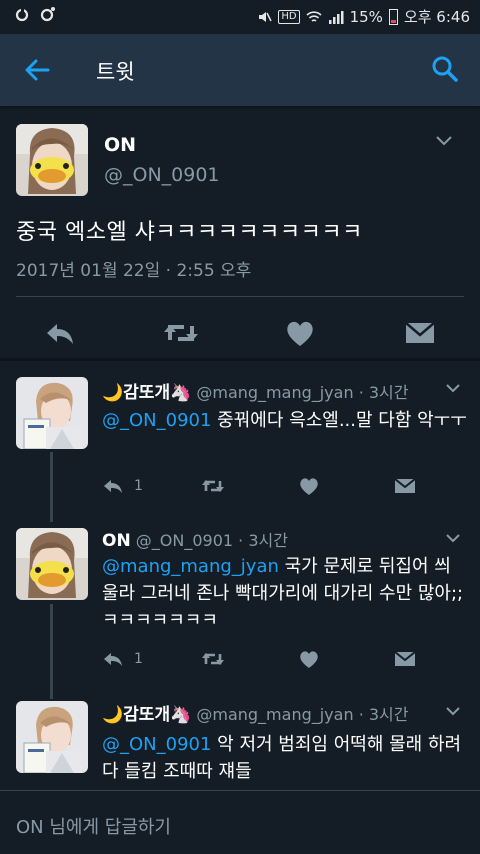 The image size is (480, 854). I want to click on reply-author-name: ON, so click(116, 541).